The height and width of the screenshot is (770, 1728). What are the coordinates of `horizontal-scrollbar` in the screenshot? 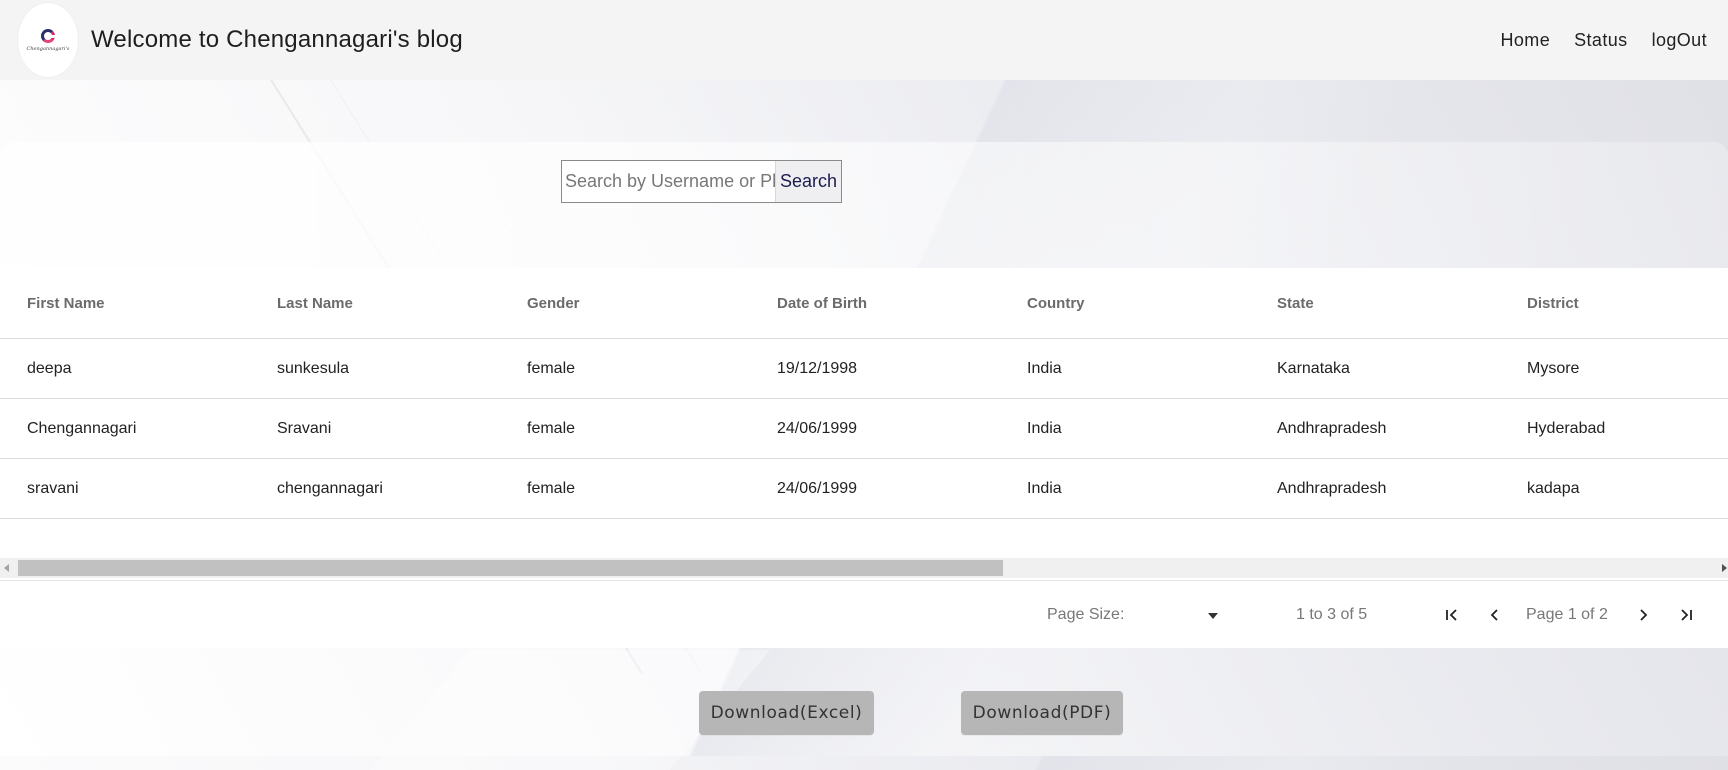 It's located at (864, 568).